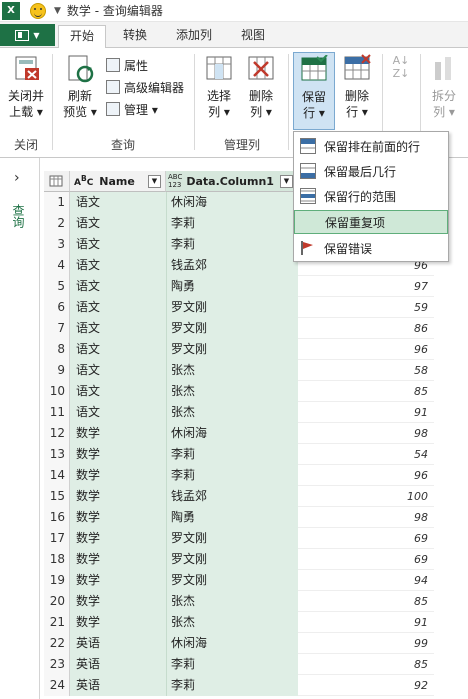  I want to click on table-row: 16 数学 陶勇 98, so click(239, 517).